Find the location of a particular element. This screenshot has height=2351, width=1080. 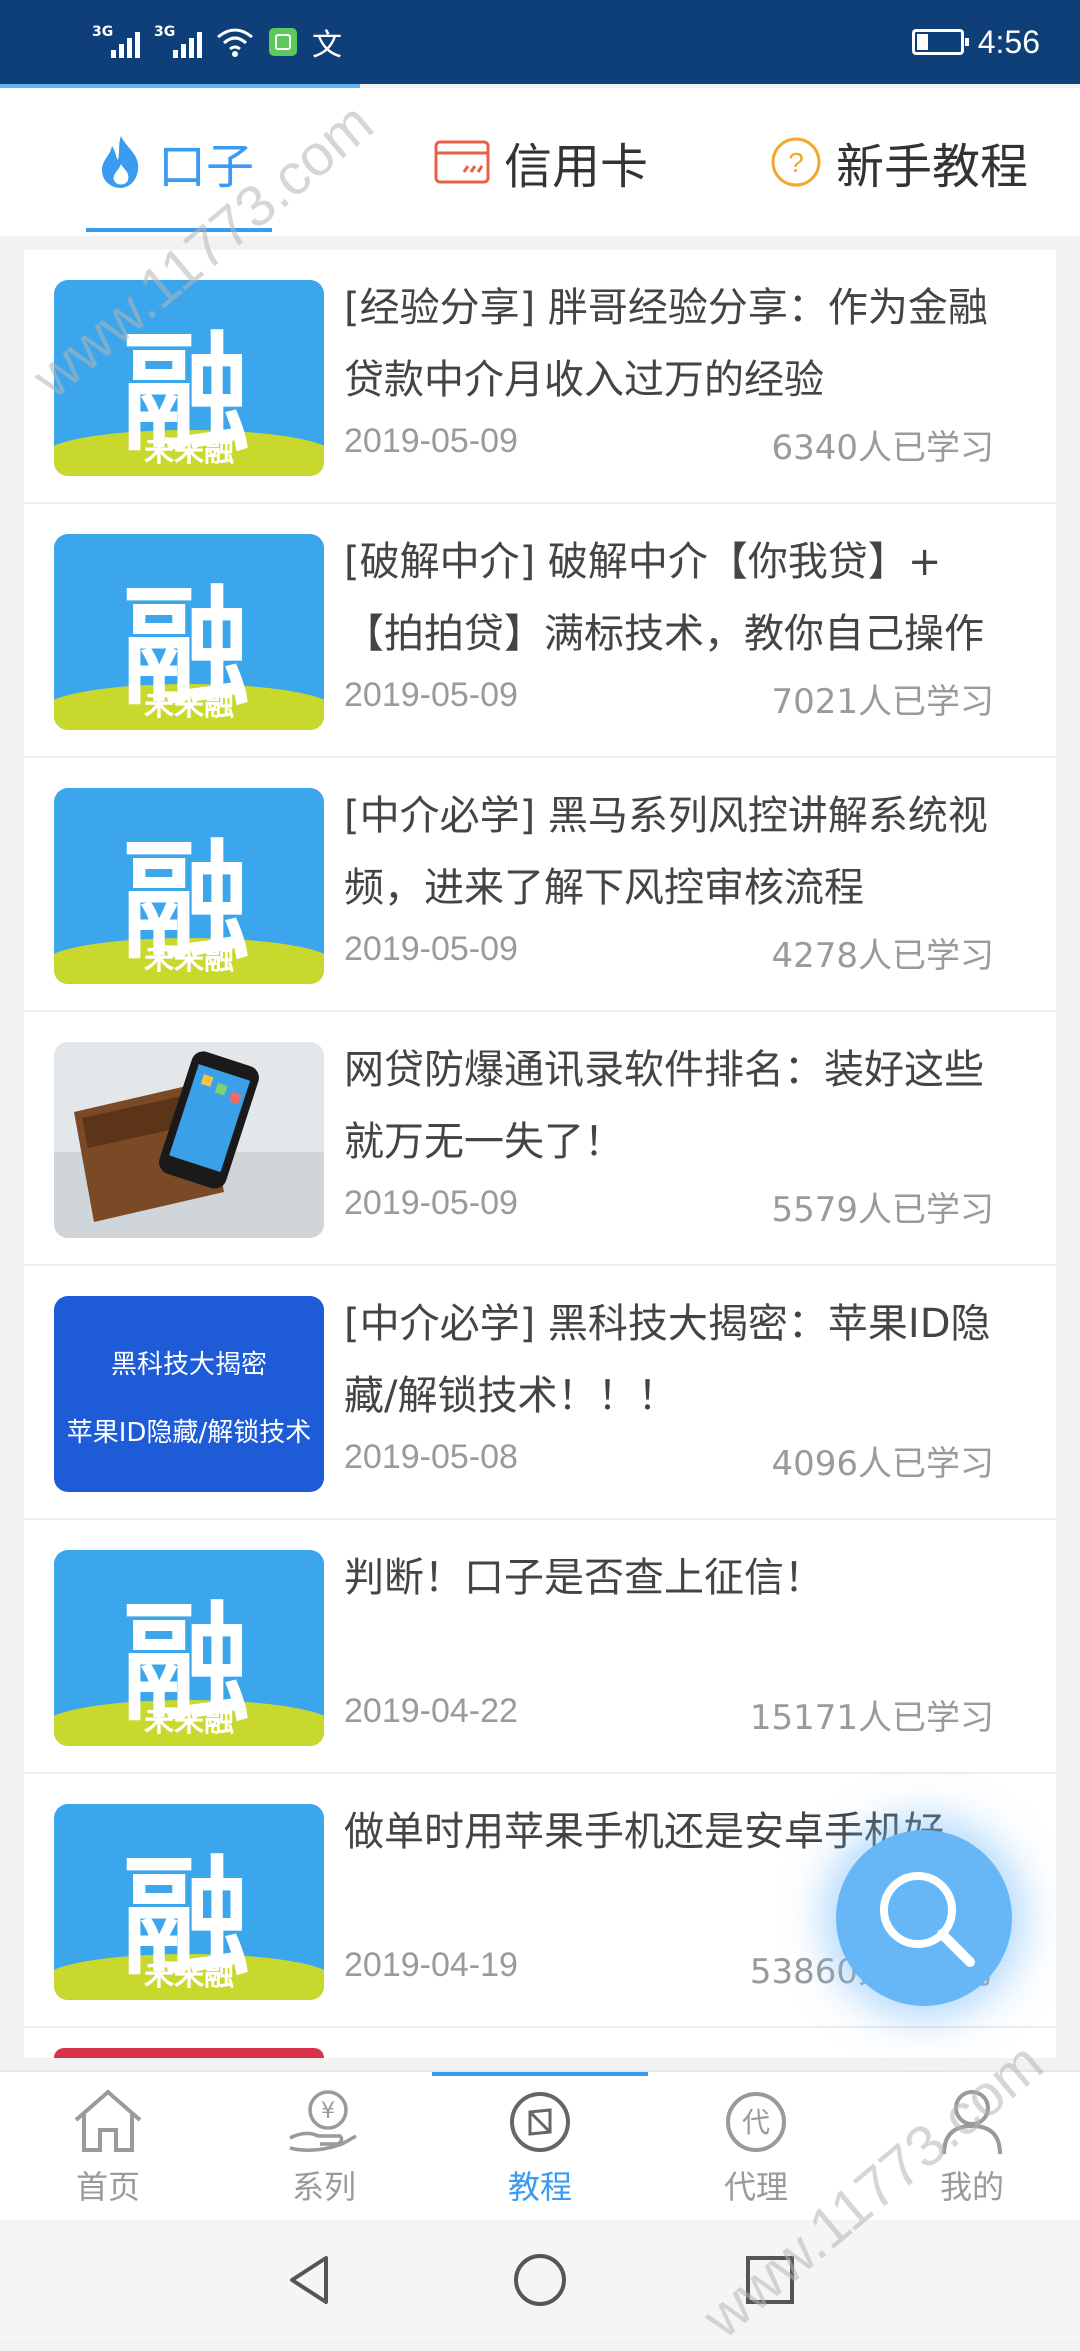

article-title: [中介必学] 黑科技大揭密：苹果ID隐藏/解锁技术！！！ is located at coordinates (674, 1360).